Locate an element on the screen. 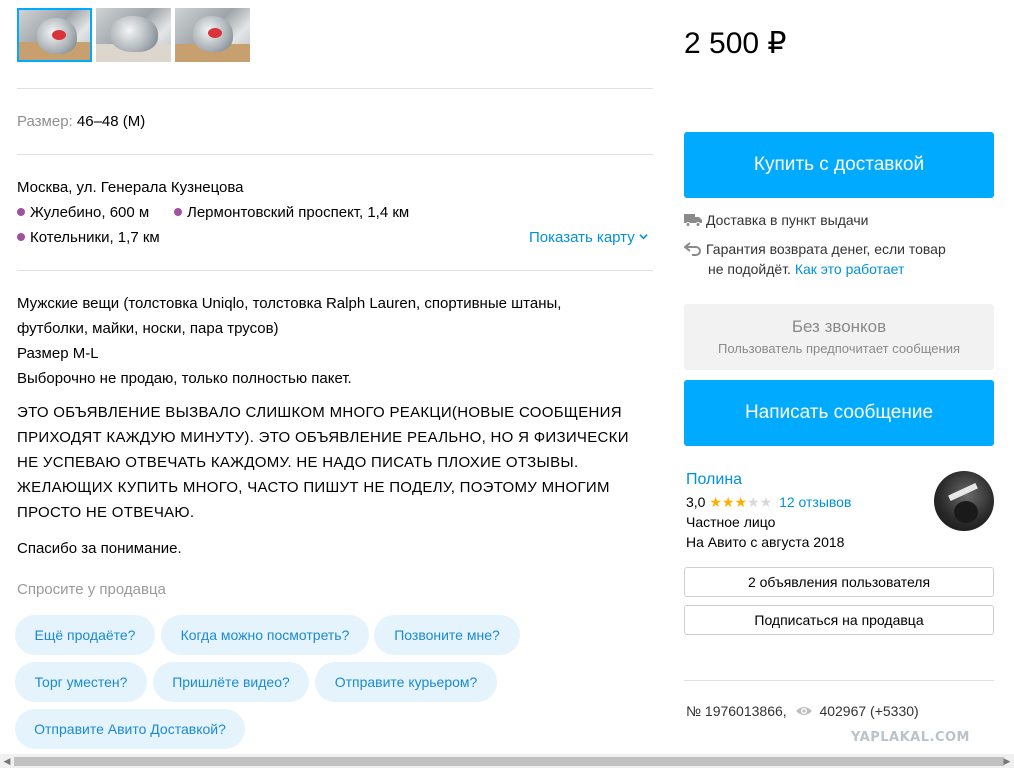 The width and height of the screenshot is (1014, 768). delivery-guarantee-line2: не подойдёт. Как это работает is located at coordinates (806, 269).